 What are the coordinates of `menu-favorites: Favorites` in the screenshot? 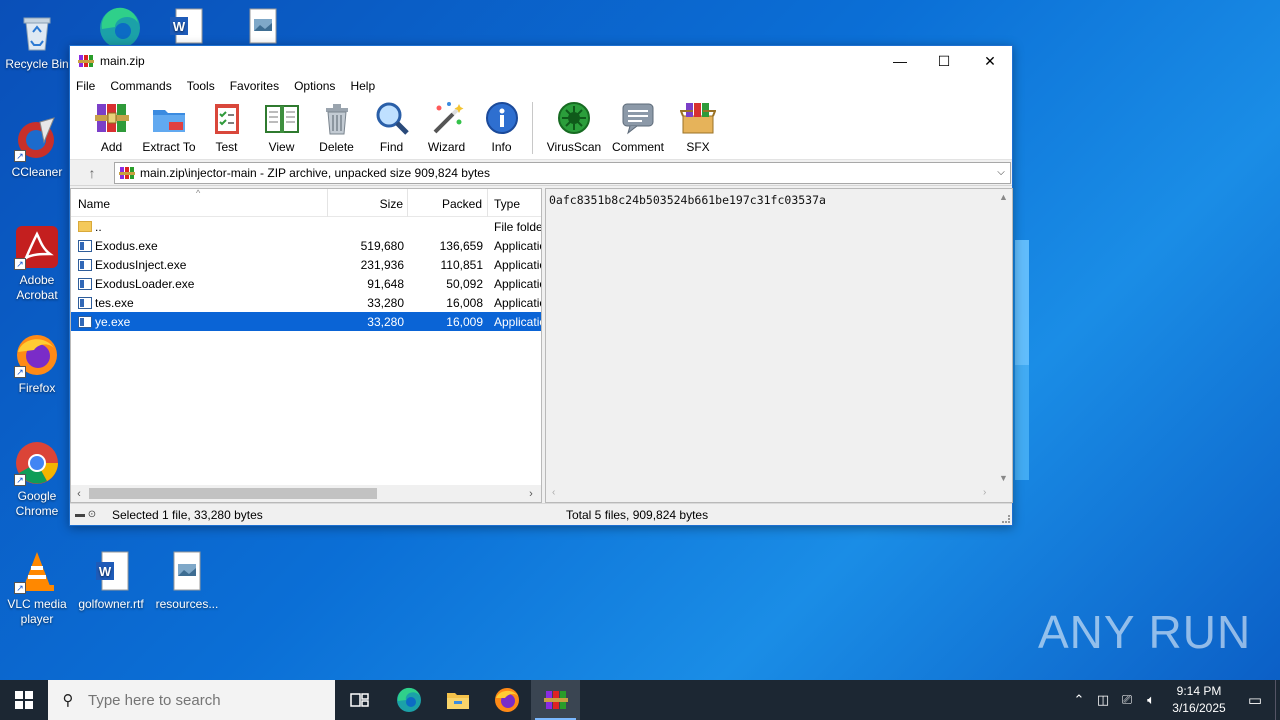 It's located at (254, 86).